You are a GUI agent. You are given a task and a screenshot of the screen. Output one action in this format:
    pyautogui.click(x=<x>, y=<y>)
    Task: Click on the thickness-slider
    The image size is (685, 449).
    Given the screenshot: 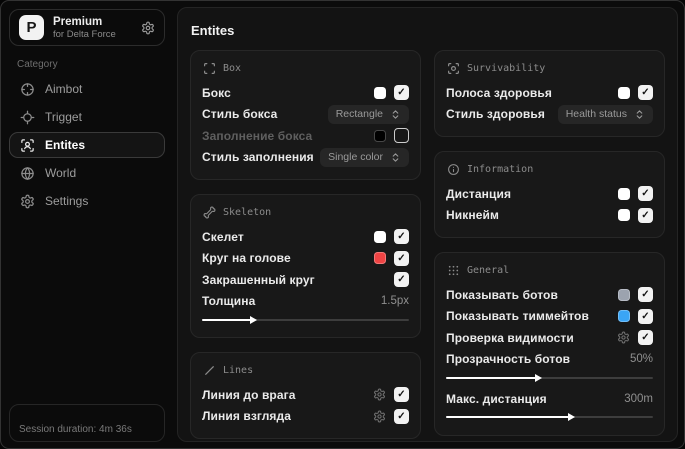 What is the action you would take?
    pyautogui.click(x=305, y=319)
    